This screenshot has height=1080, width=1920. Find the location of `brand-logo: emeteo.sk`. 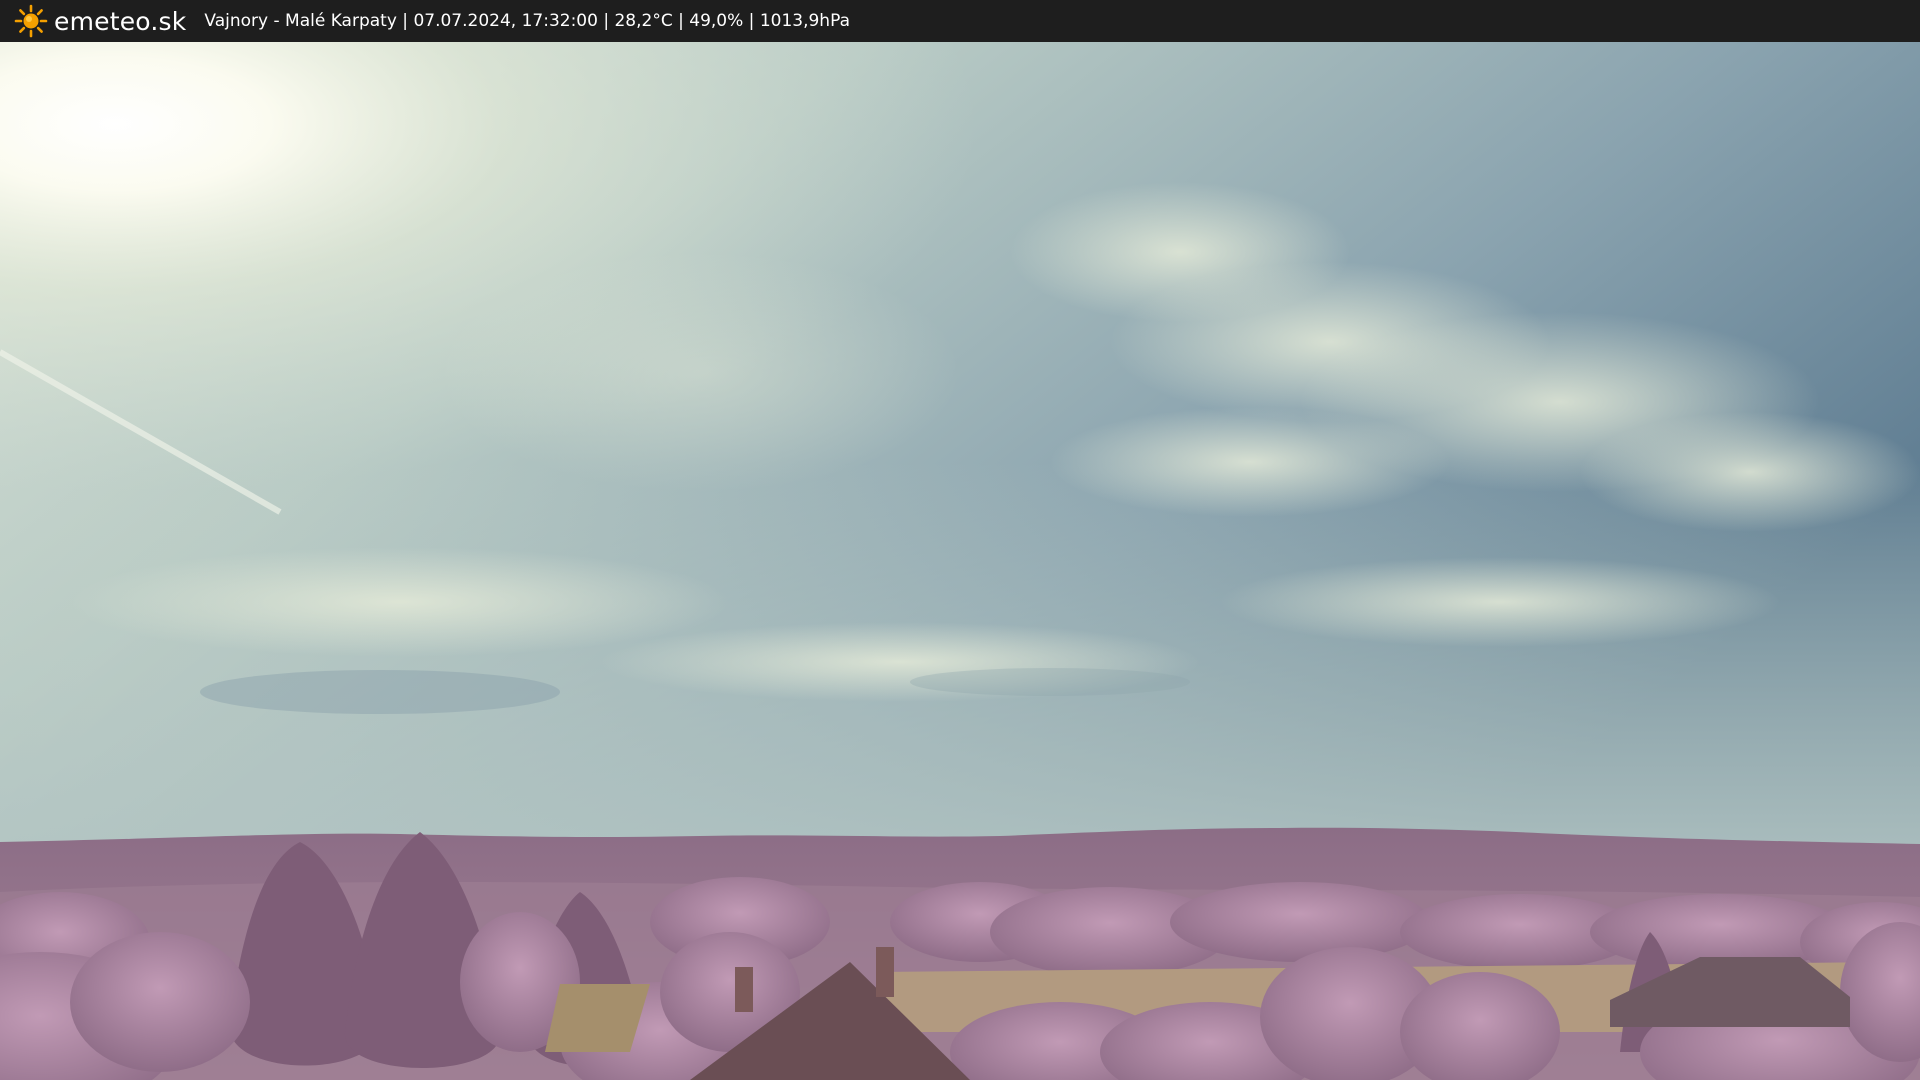

brand-logo: emeteo.sk is located at coordinates (100, 21).